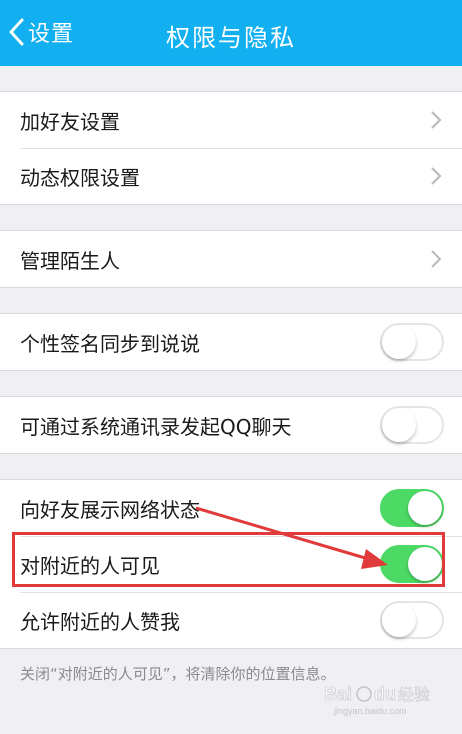 The image size is (462, 734). Describe the element at coordinates (70, 260) in the screenshot. I see `row-label: 管理陌生人` at that location.